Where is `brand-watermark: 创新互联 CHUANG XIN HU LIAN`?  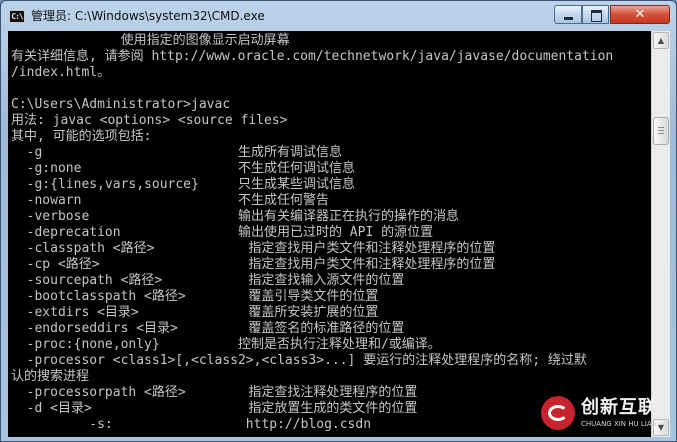 brand-watermark: 创新互联 CHUANG XIN HU LIAN is located at coordinates (608, 414).